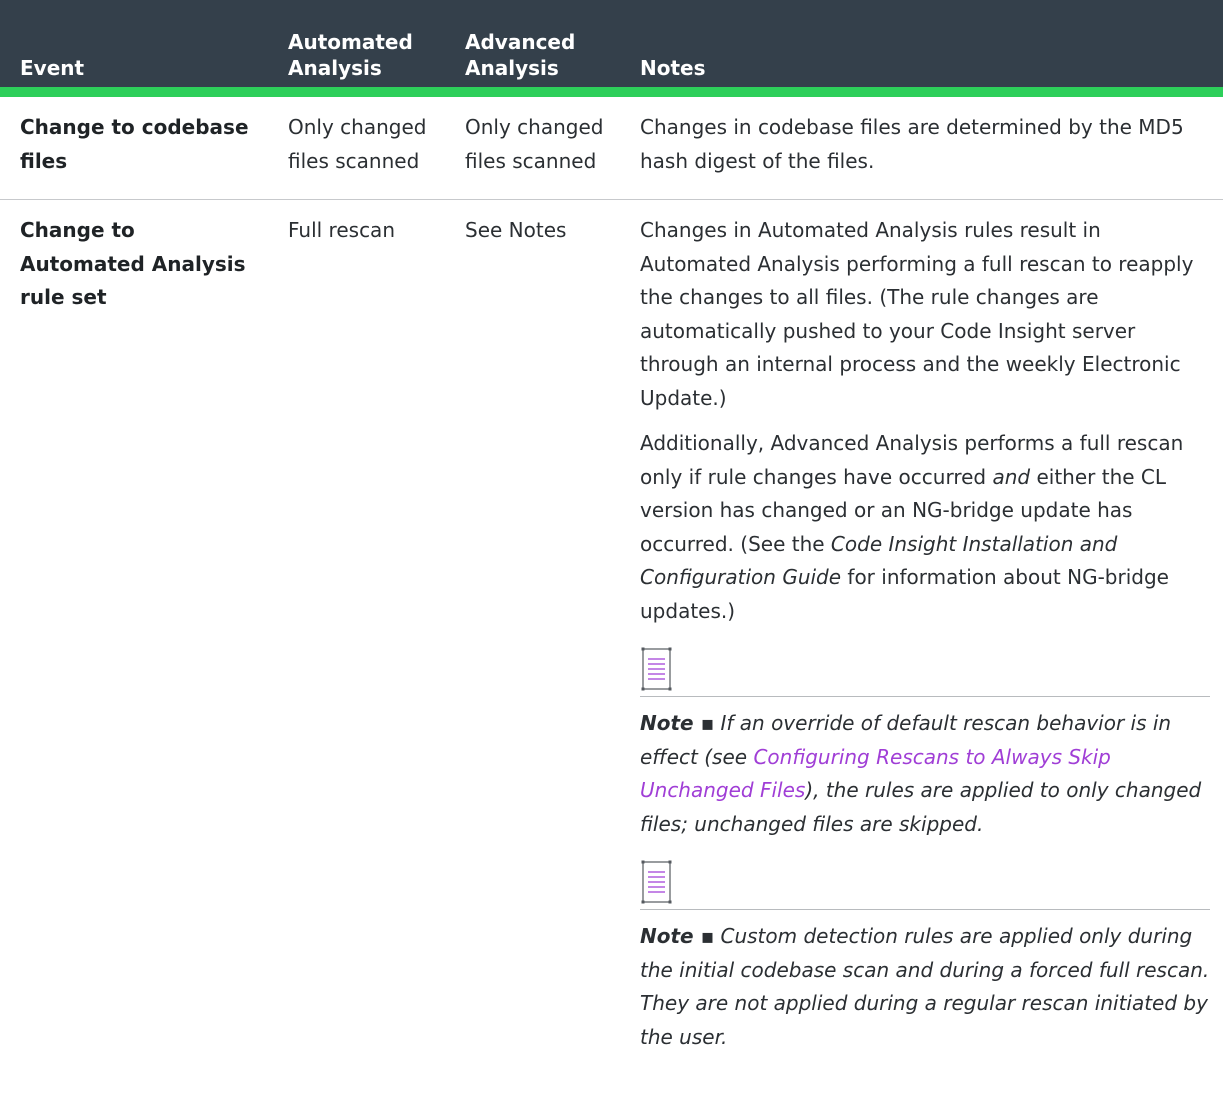  I want to click on column-header-event: Event, so click(52, 68).